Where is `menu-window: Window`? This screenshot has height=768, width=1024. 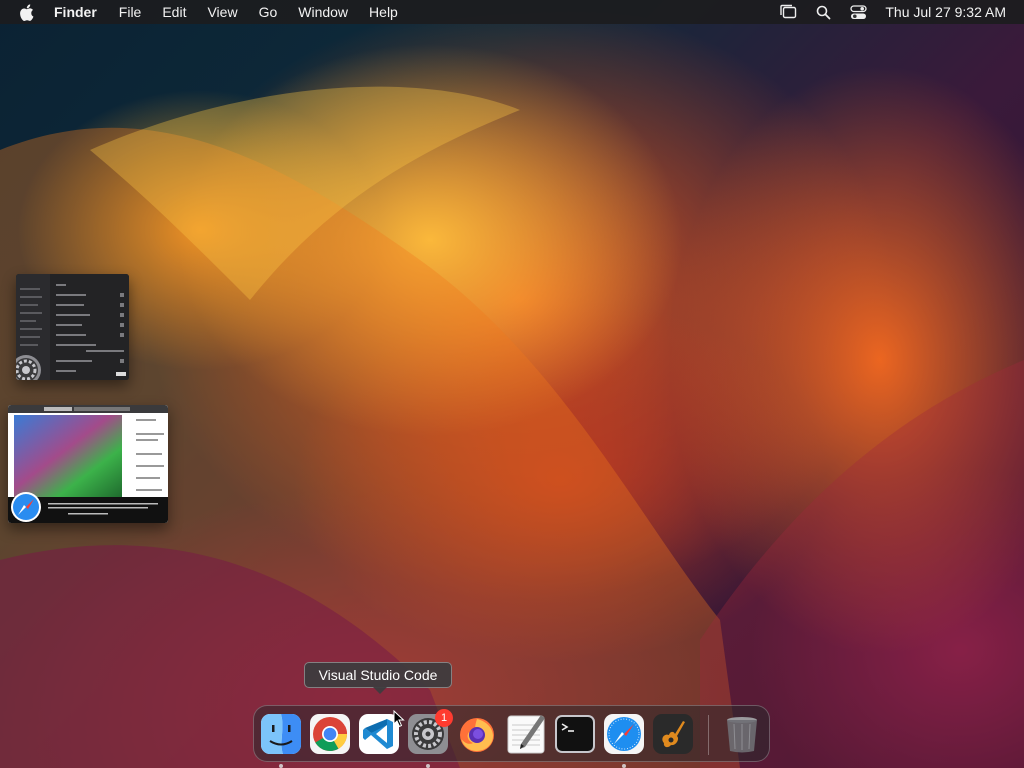
menu-window: Window is located at coordinates (323, 12).